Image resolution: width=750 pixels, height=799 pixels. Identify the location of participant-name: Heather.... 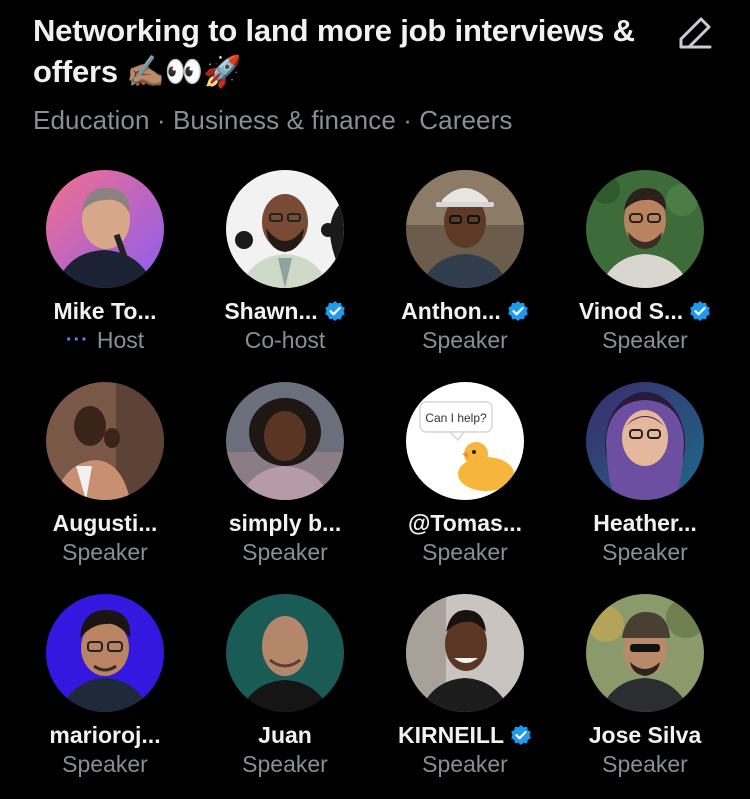
(645, 522).